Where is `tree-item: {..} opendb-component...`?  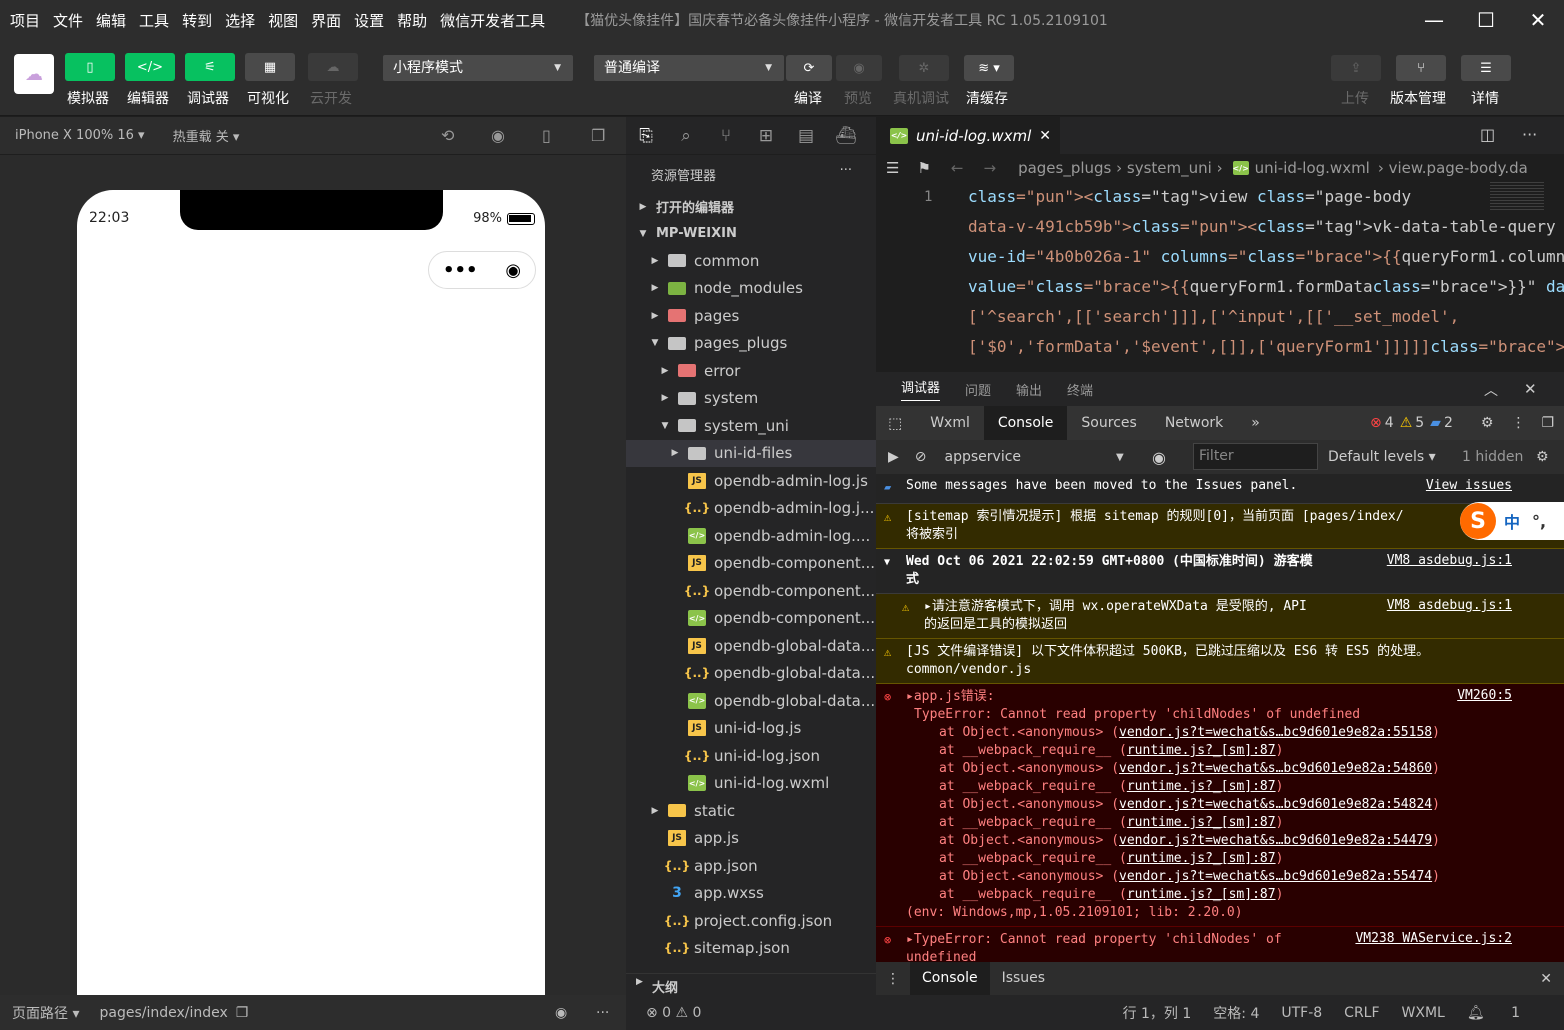
tree-item: {..} opendb-component... is located at coordinates (751, 591).